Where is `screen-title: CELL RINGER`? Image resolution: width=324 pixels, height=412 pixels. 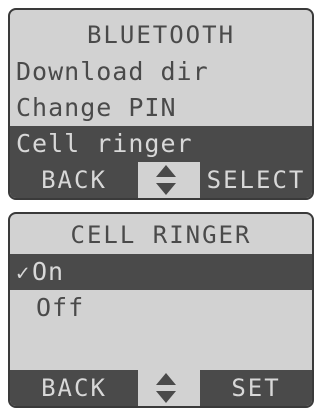
screen-title: CELL RINGER is located at coordinates (161, 235).